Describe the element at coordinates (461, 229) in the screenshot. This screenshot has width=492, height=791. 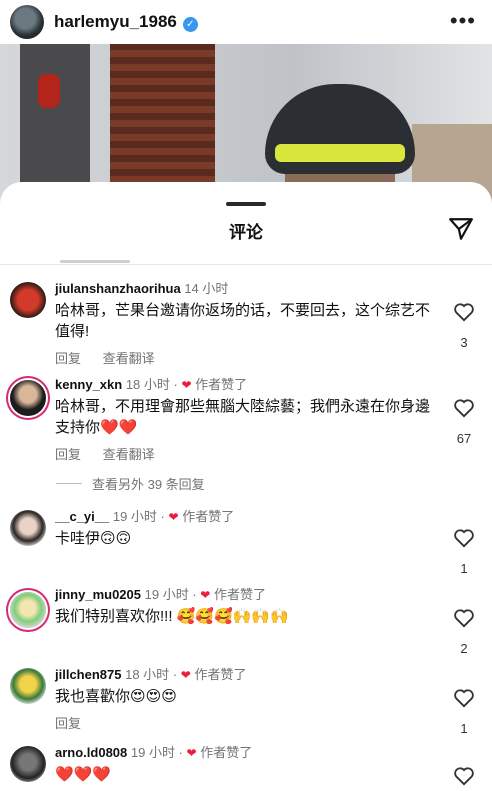
I see `send-icon` at that location.